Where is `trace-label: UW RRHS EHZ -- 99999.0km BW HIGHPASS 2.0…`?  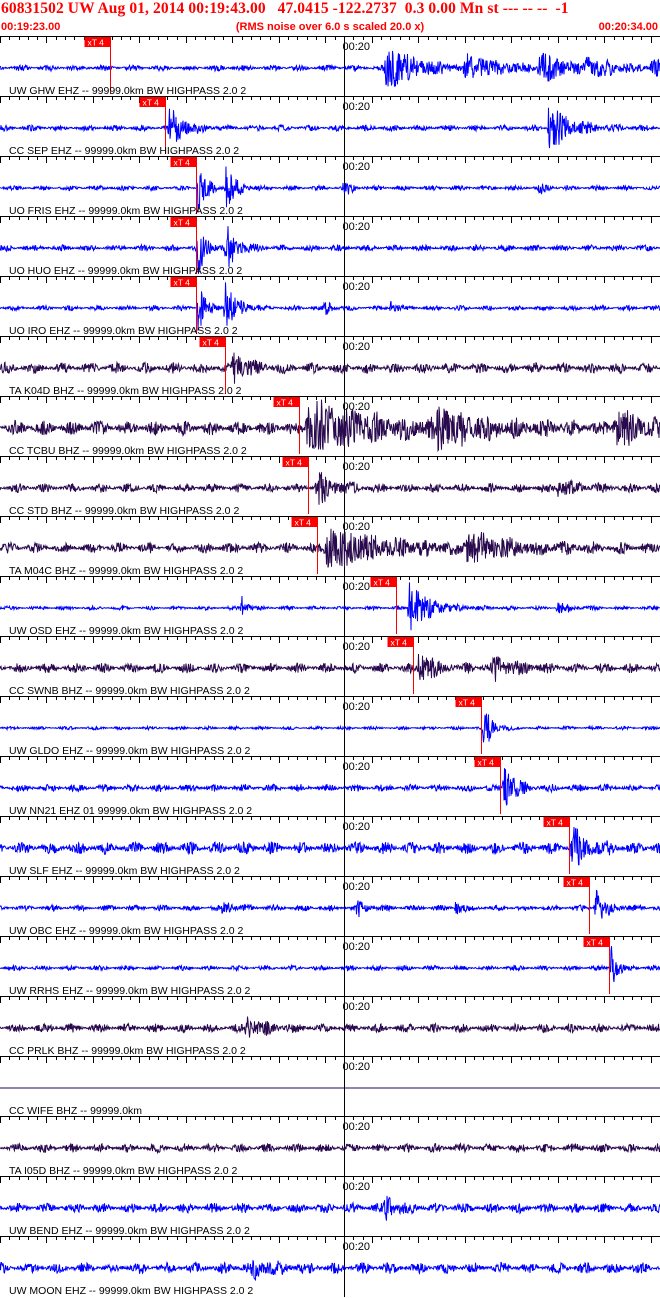
trace-label: UW RRHS EHZ -- 99999.0km BW HIGHPASS 2.0… is located at coordinates (130, 991).